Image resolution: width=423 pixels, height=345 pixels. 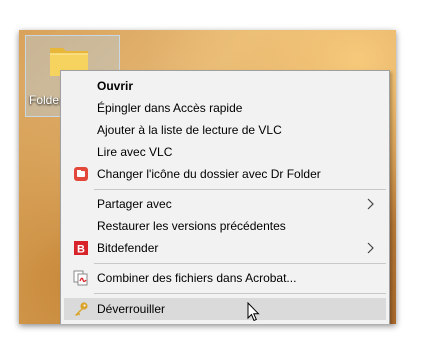 I want to click on menu-item-deverrouiller: Déverrouiller, so click(x=225, y=309).